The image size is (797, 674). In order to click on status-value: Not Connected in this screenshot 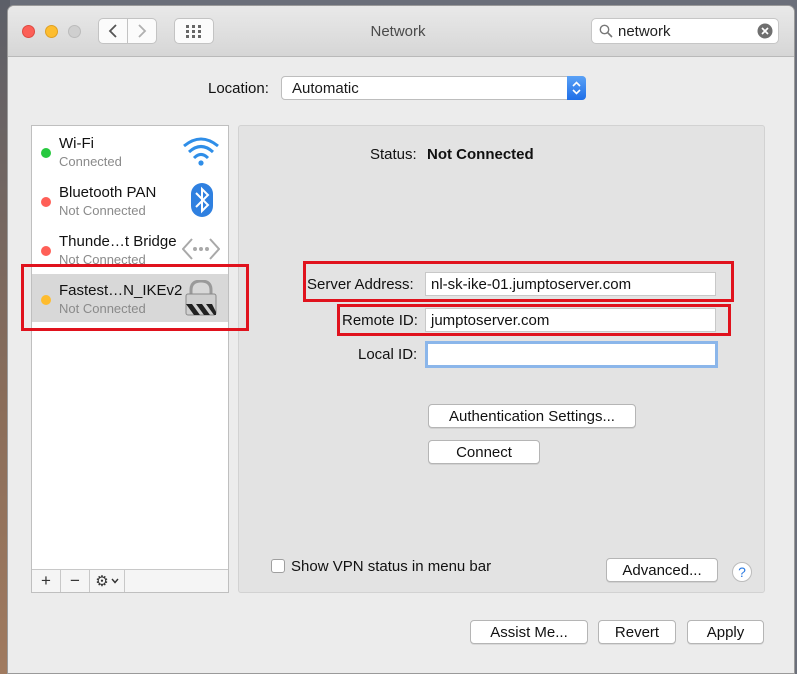, I will do `click(480, 154)`.